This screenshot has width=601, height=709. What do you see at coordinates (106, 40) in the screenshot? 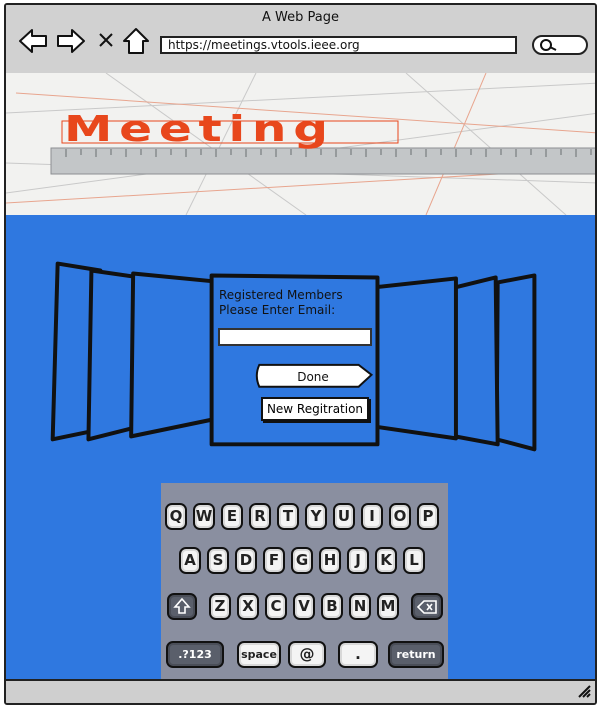
I see `close-icon` at bounding box center [106, 40].